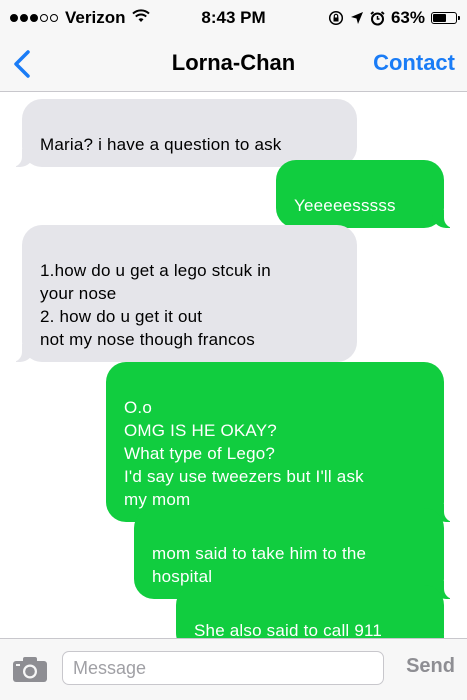 The width and height of the screenshot is (467, 700). Describe the element at coordinates (430, 666) in the screenshot. I see `send-button: Send` at that location.